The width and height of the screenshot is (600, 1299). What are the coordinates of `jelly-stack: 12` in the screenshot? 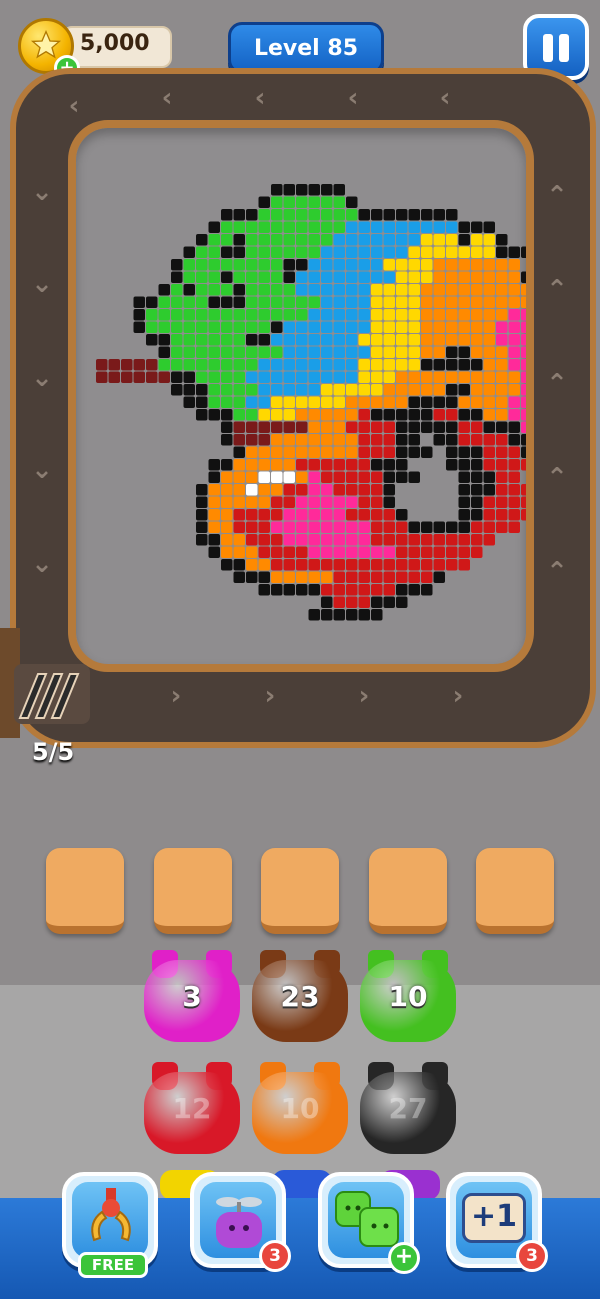 It's located at (192, 1108).